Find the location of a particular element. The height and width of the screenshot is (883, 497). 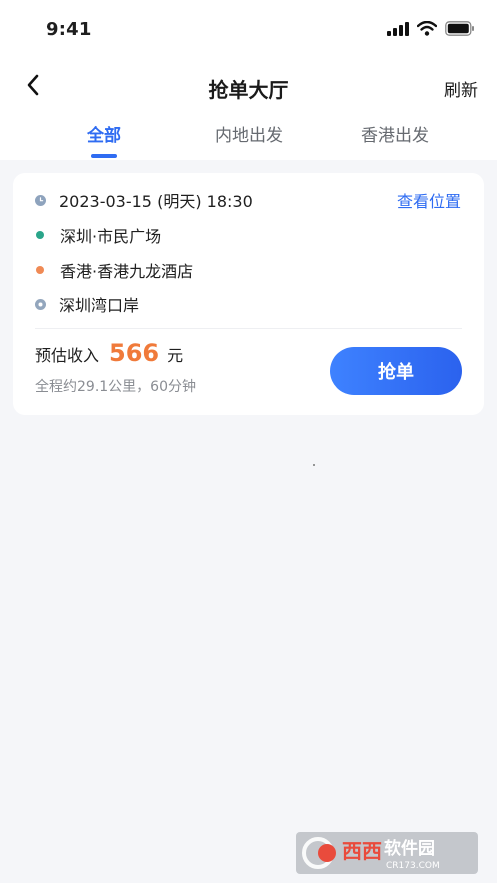

status-time: 9:41 is located at coordinates (69, 29).